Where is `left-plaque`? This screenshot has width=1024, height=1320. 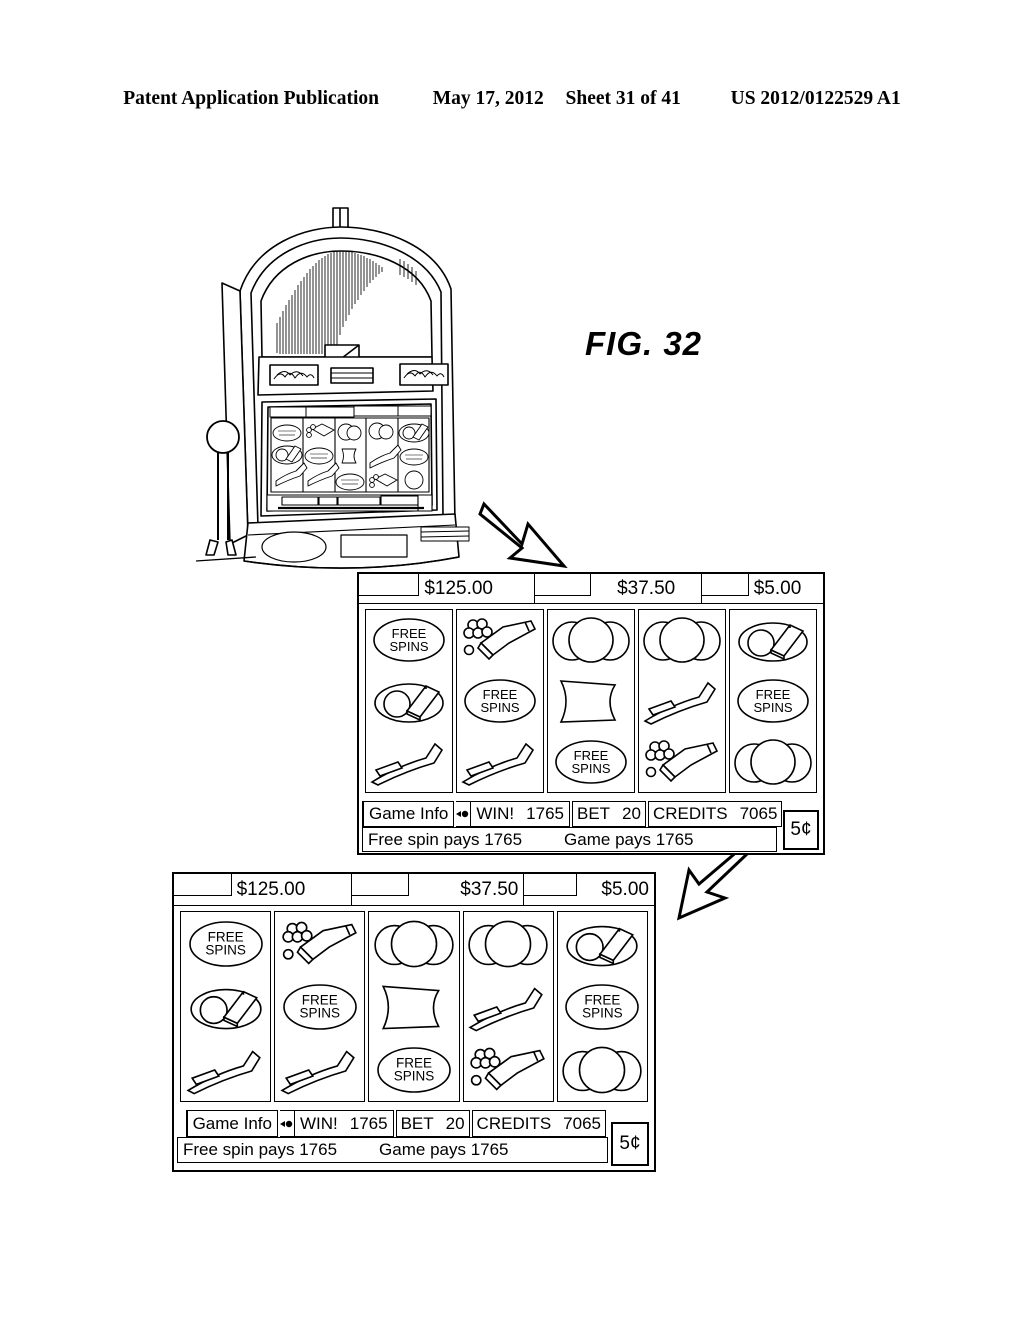
left-plaque is located at coordinates (294, 375).